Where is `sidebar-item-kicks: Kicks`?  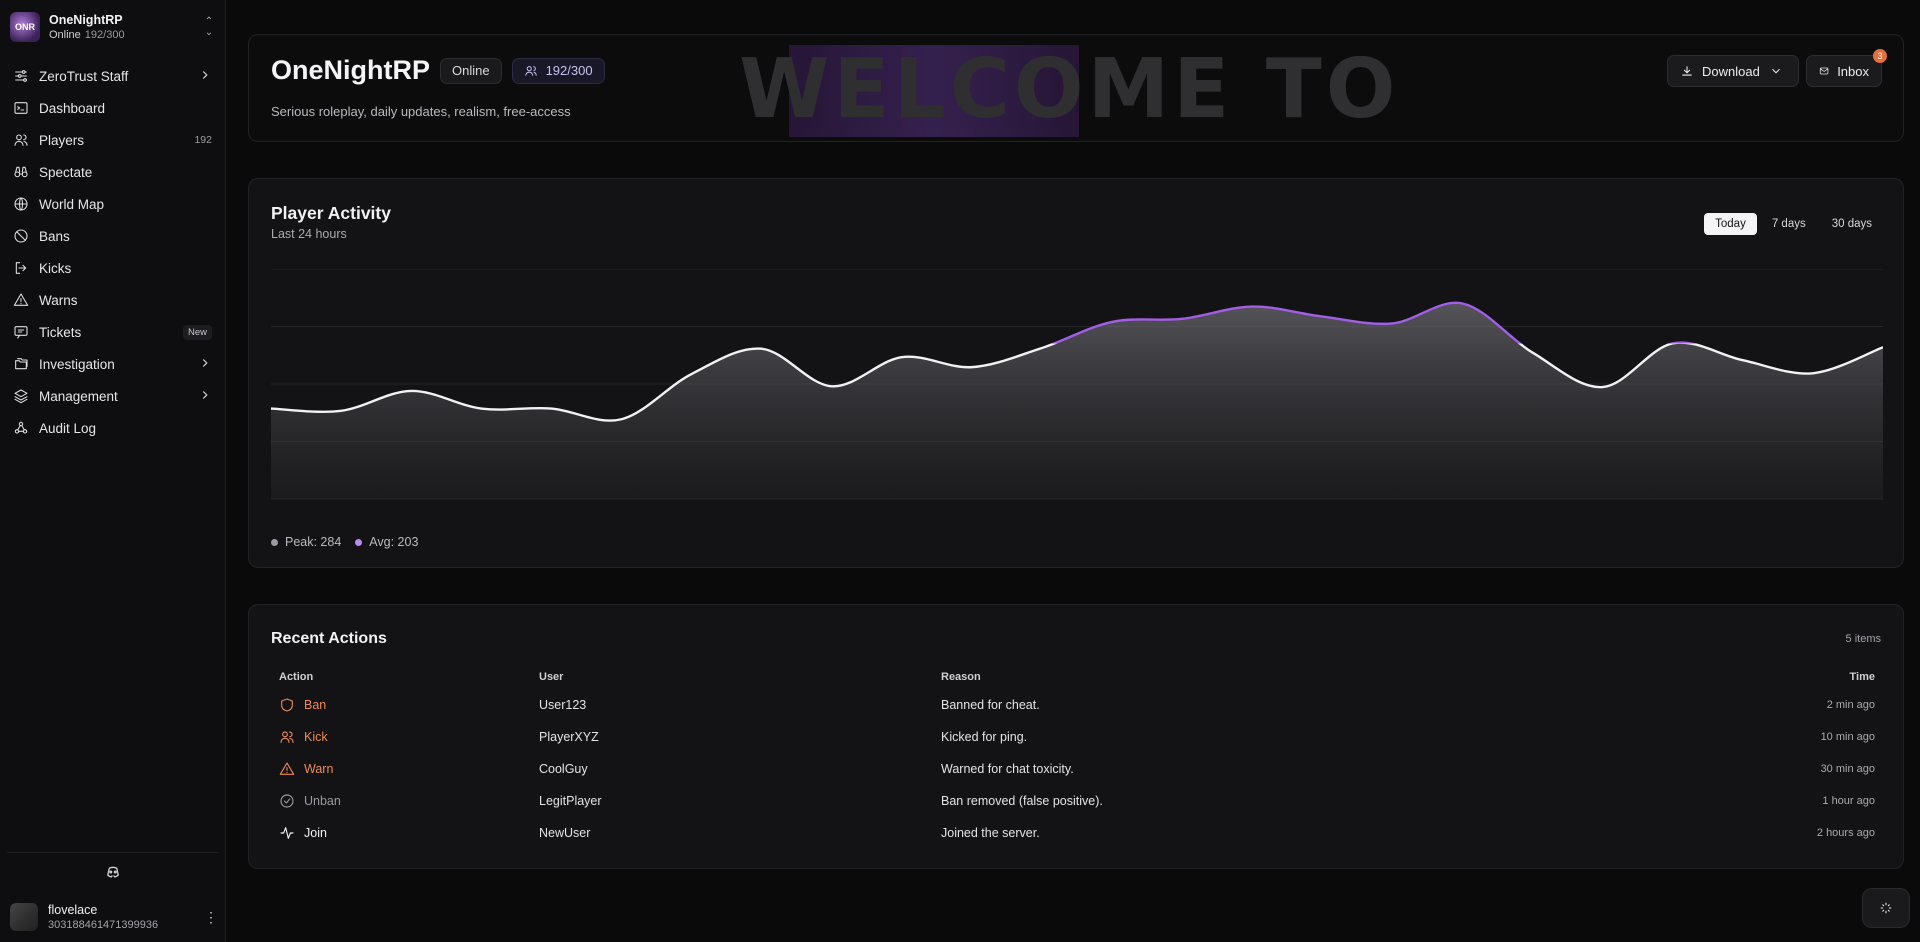 sidebar-item-kicks: Kicks is located at coordinates (113, 268).